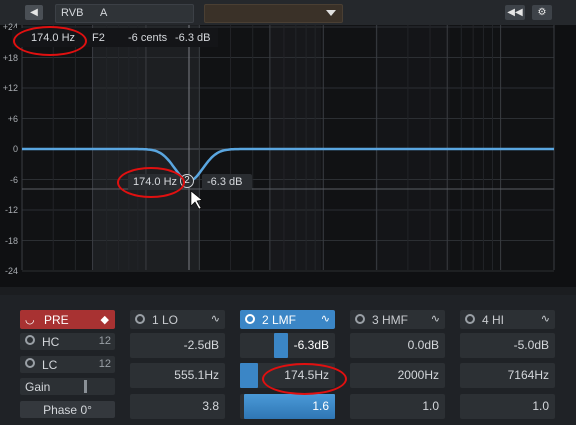  What do you see at coordinates (72, 13) in the screenshot?
I see `preset-name: RVB` at bounding box center [72, 13].